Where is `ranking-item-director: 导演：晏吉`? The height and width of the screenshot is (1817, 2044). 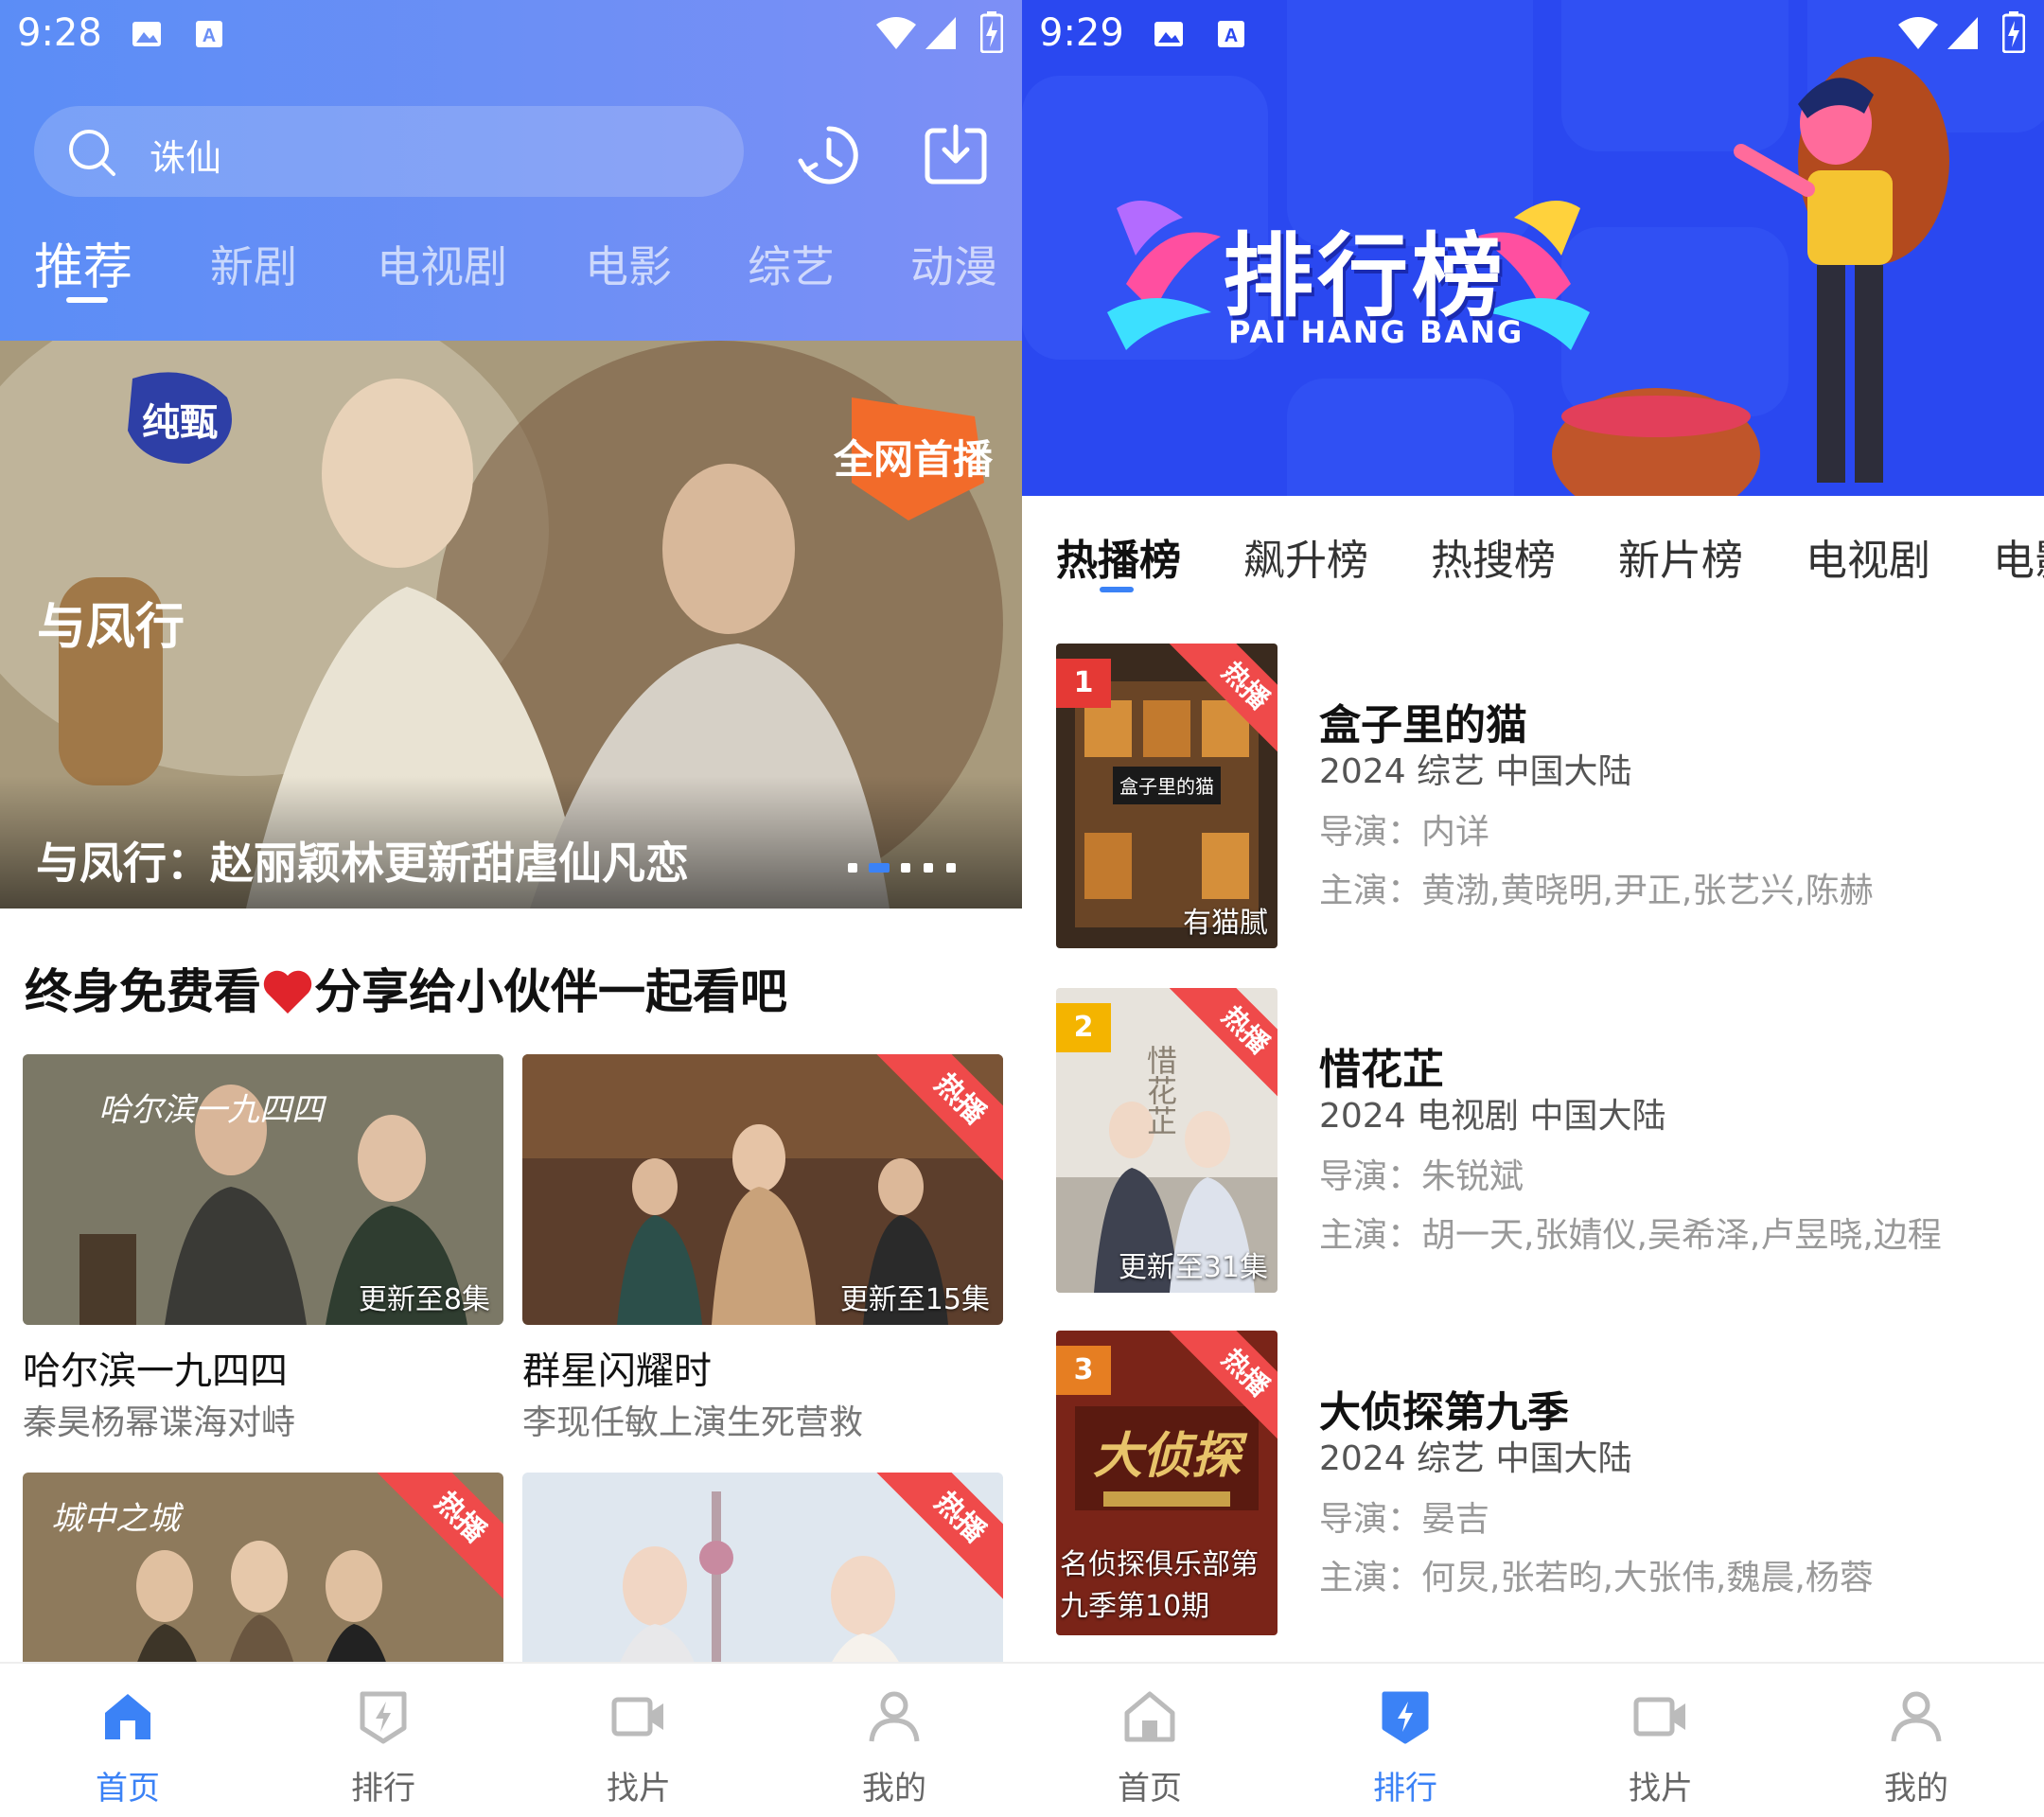 ranking-item-director: 导演：晏吉 is located at coordinates (1404, 1519).